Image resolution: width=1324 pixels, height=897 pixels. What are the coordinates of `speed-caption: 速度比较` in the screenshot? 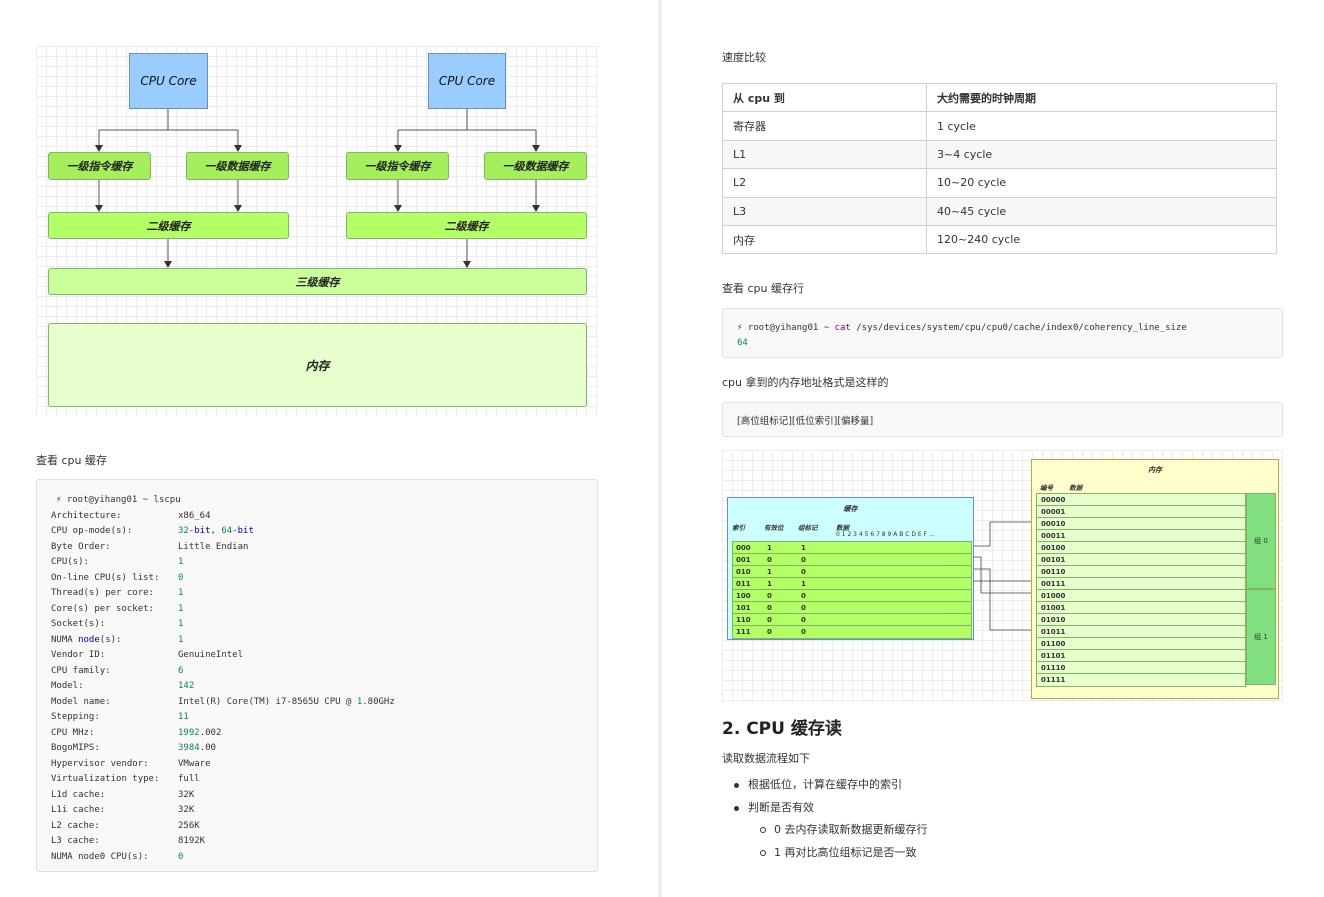 It's located at (744, 57).